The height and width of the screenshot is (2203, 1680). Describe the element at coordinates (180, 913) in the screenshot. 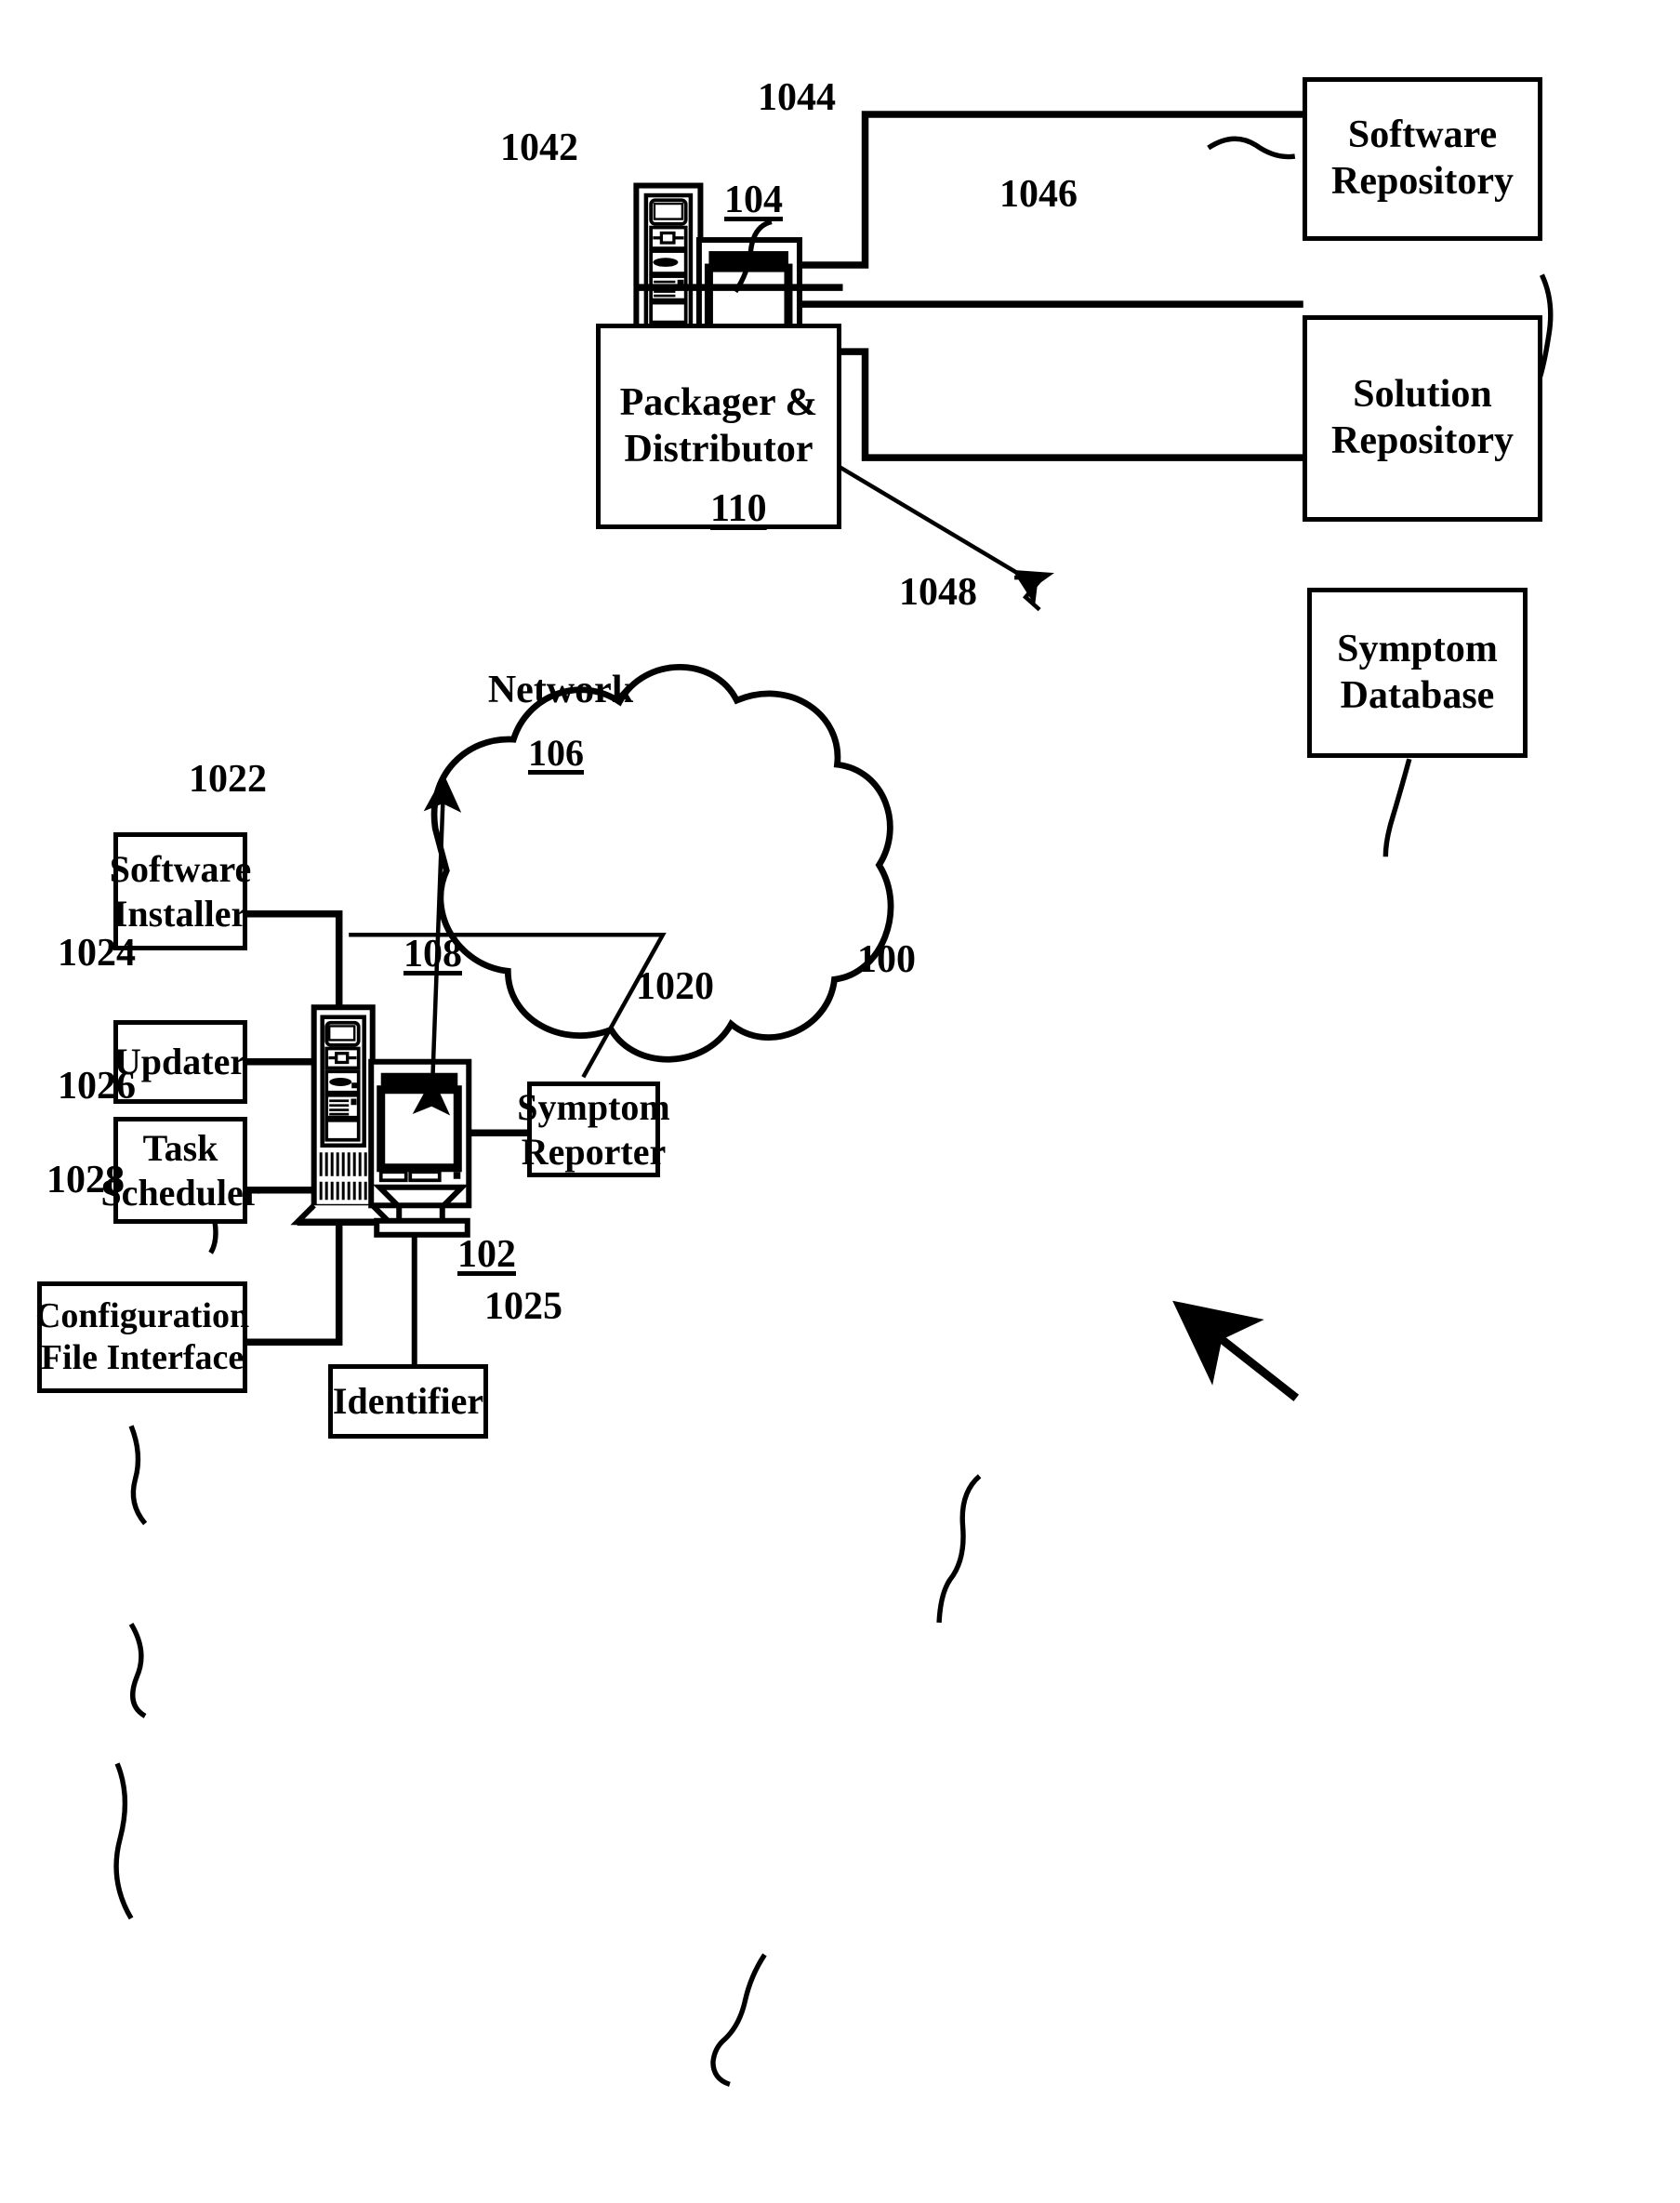

I see `box-label-line: Installer` at that location.